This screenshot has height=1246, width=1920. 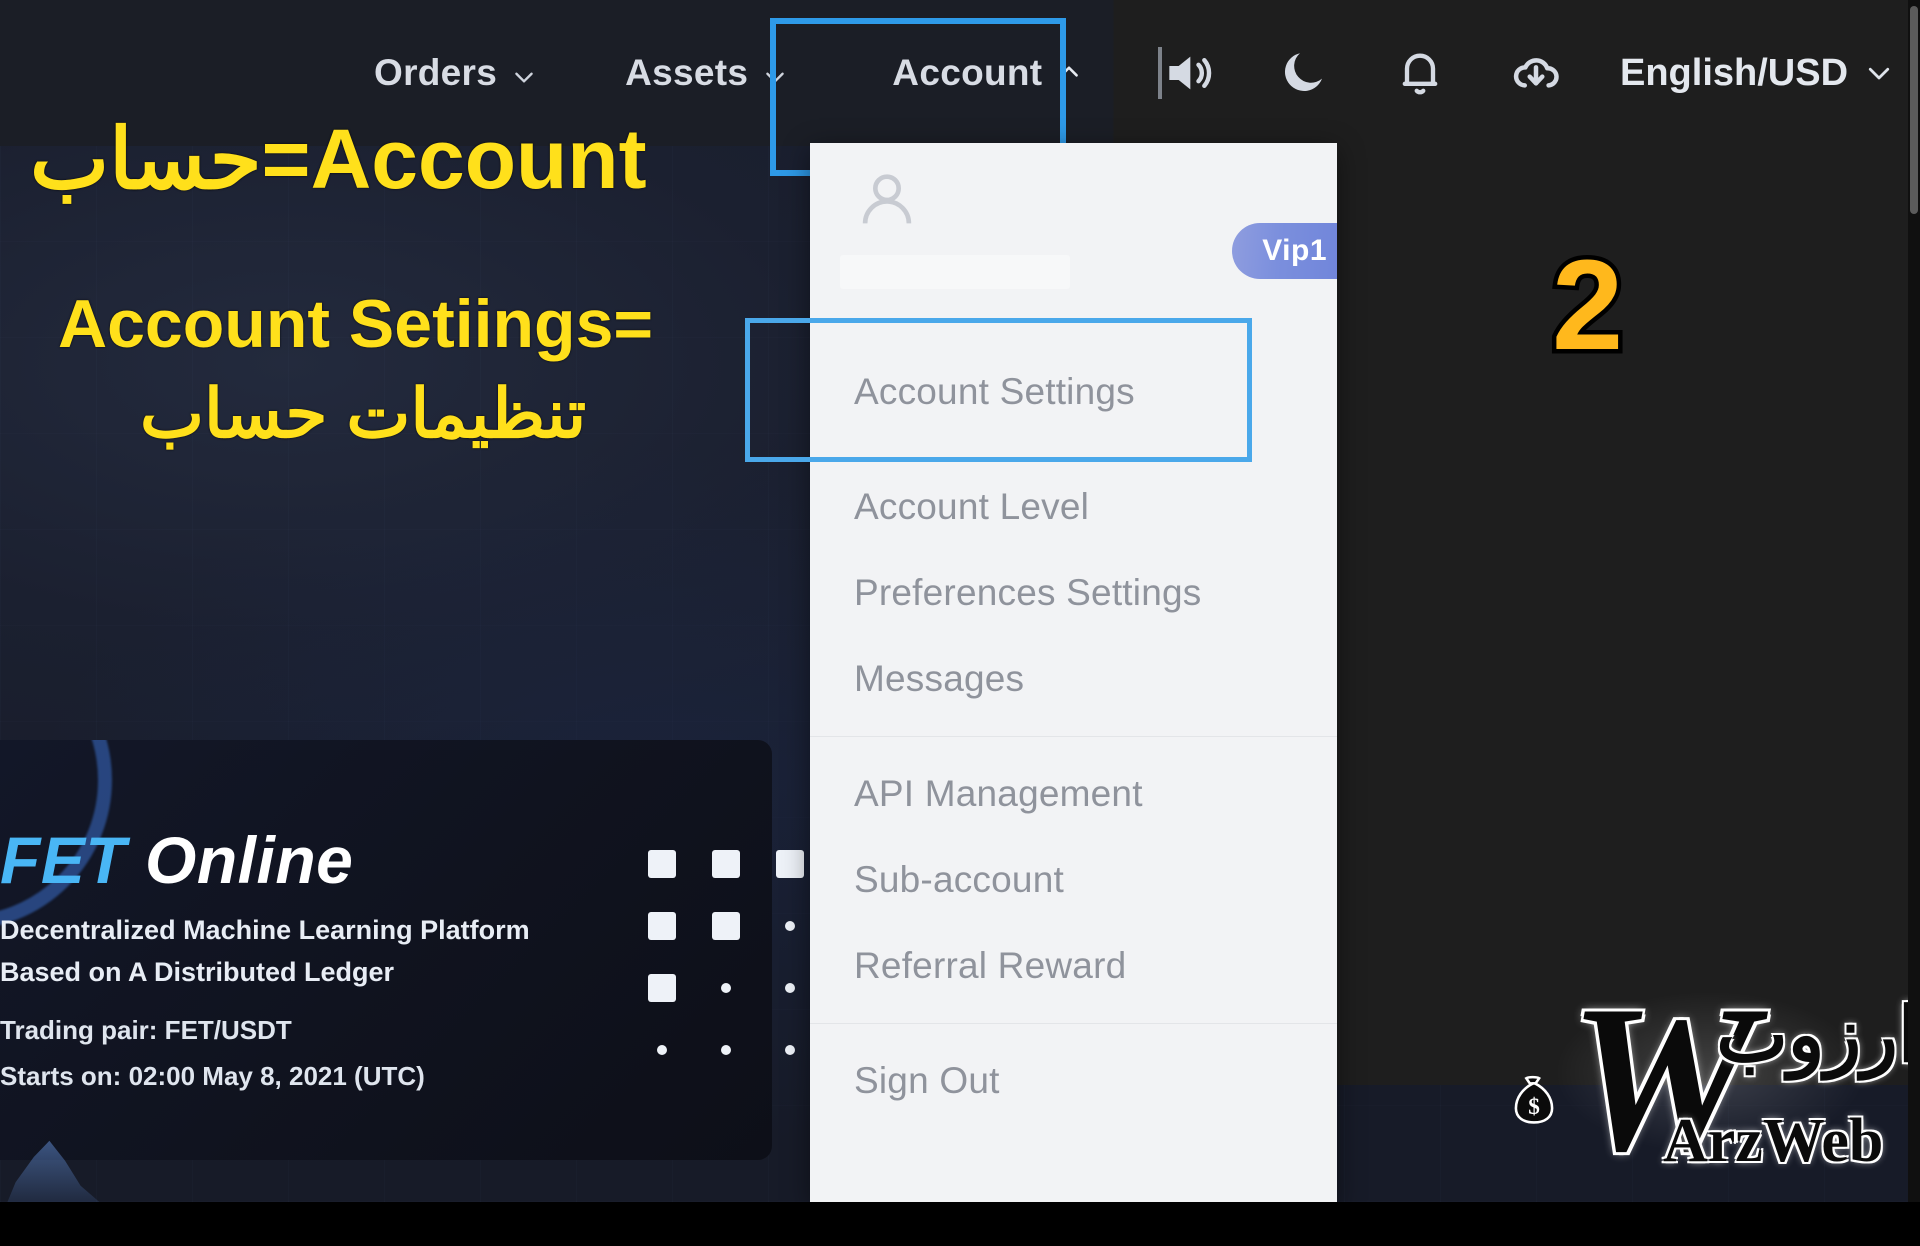 I want to click on promo-brand: FET, so click(x=63, y=860).